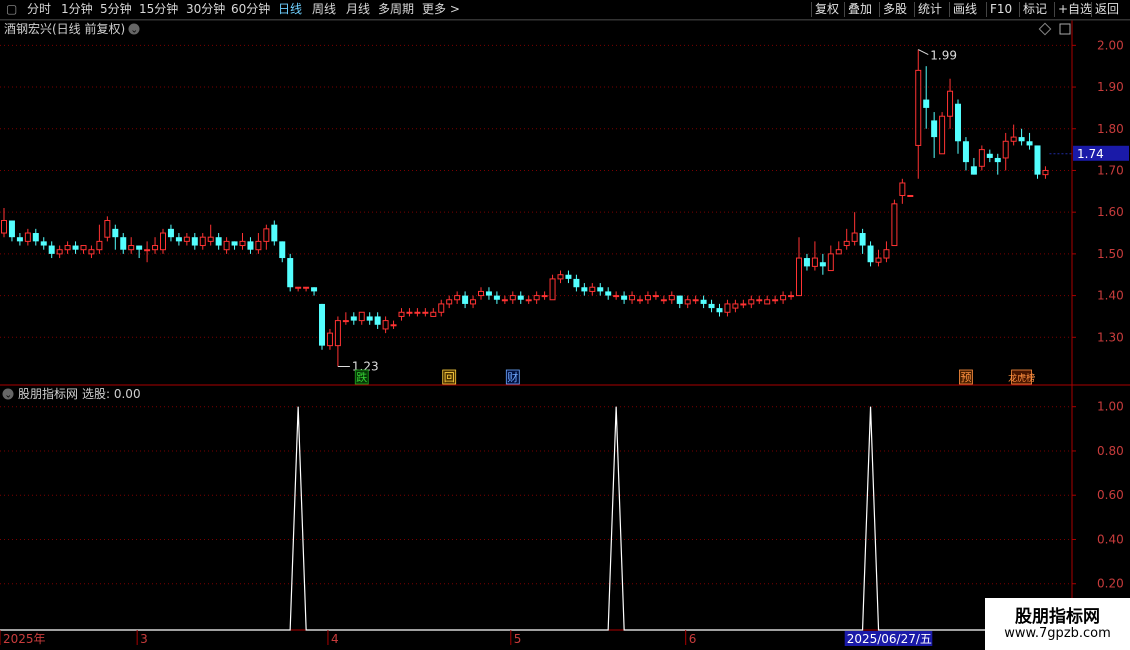 The image size is (1130, 650). What do you see at coordinates (1110, 584) in the screenshot?
I see `indicator-tick-label: 0.20` at bounding box center [1110, 584].